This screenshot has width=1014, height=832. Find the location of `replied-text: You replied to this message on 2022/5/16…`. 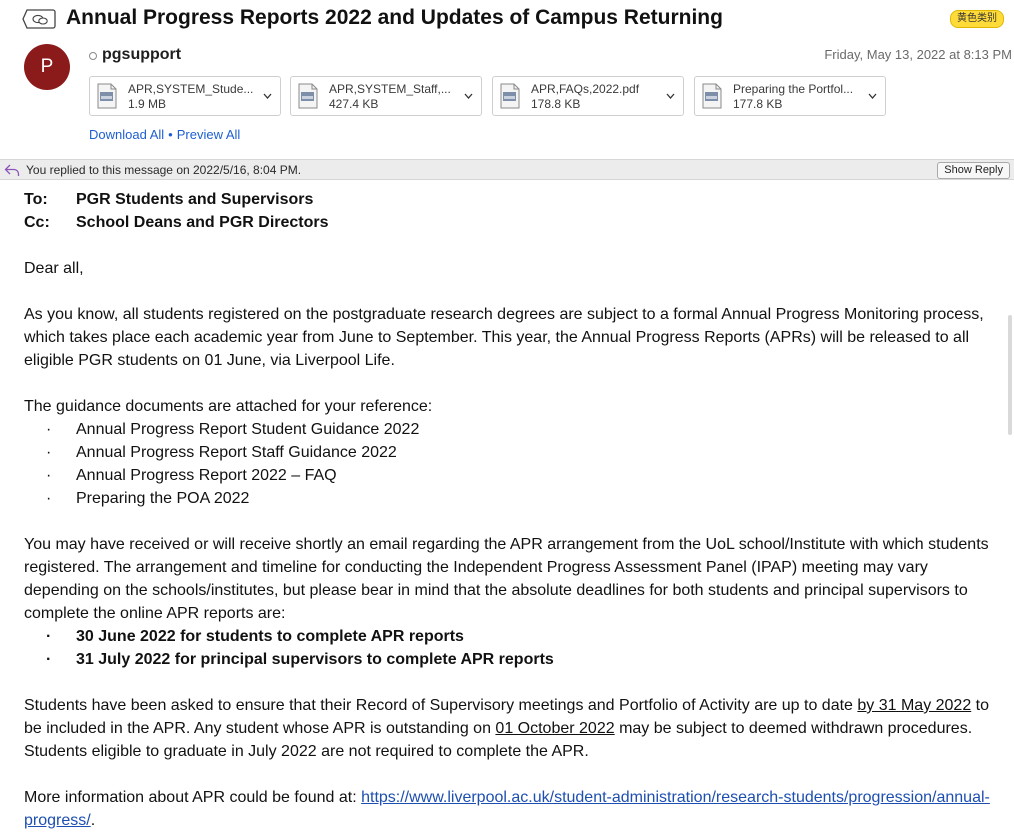

replied-text: You replied to this message on 2022/5/16… is located at coordinates (164, 170).